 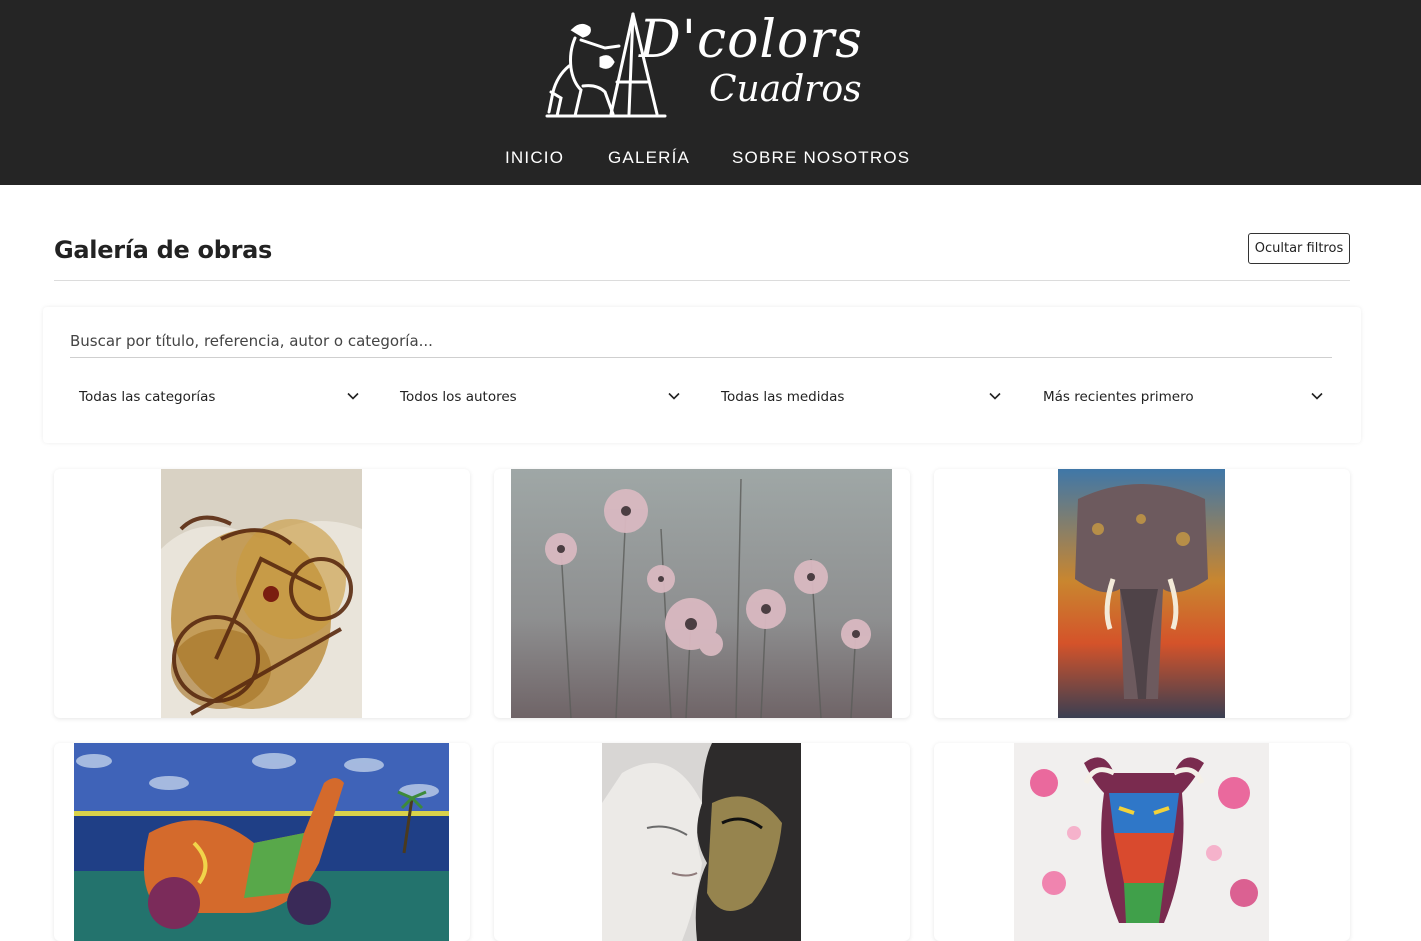 I want to click on brand-subtitle: Cuadros, so click(x=785, y=89).